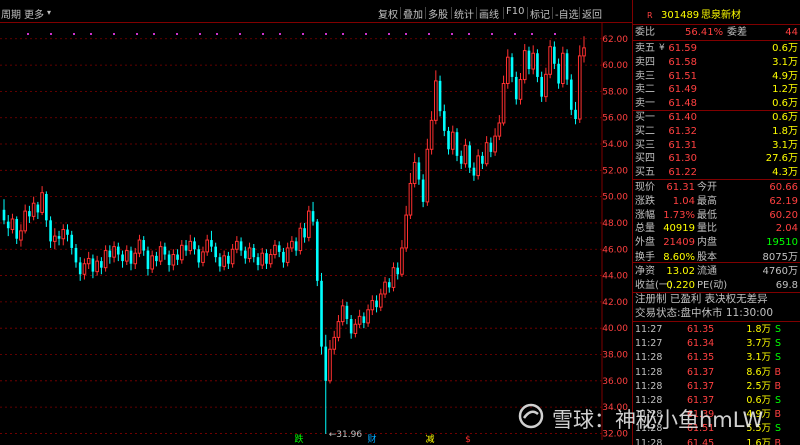 The height and width of the screenshot is (445, 800). I want to click on stat-value: 60.20, so click(783, 215).